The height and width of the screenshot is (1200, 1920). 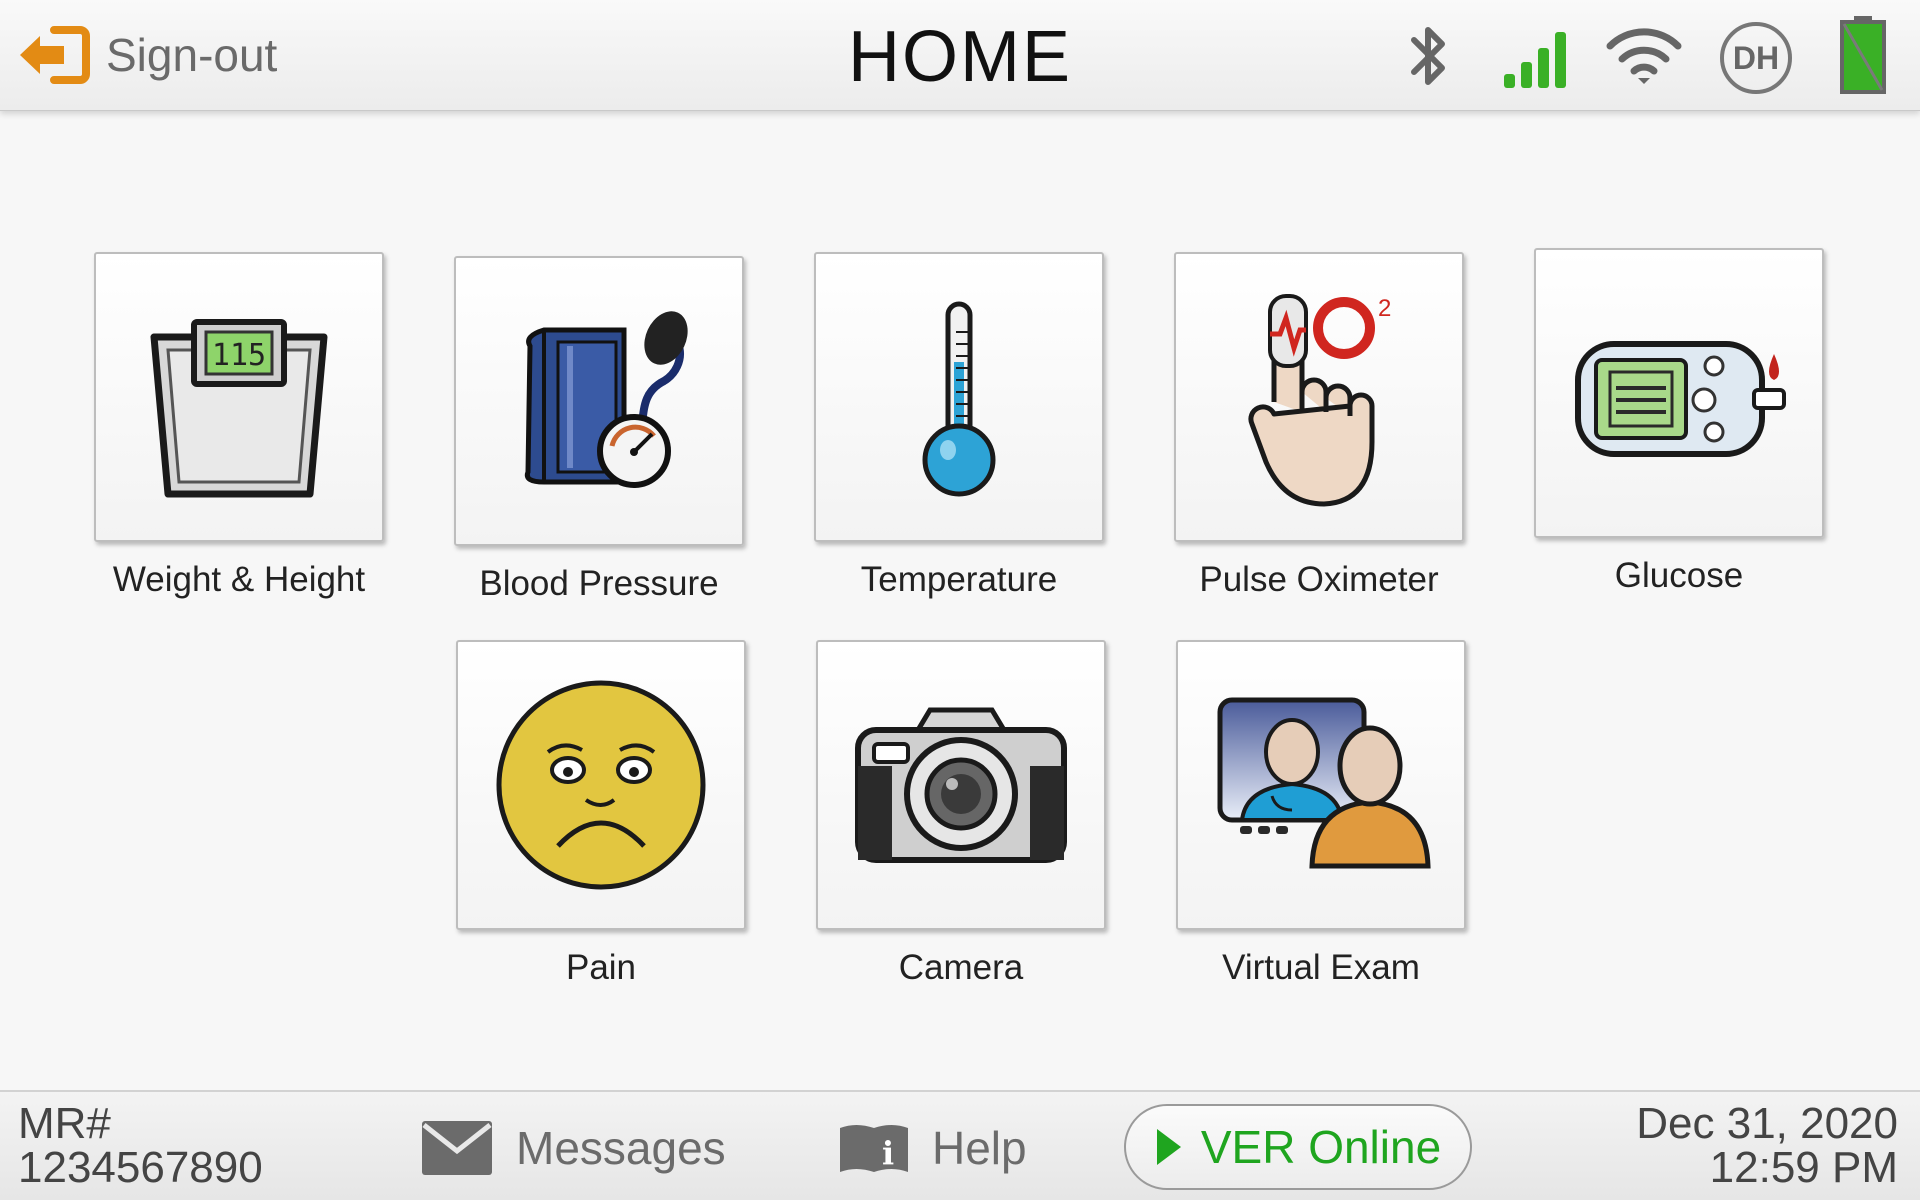 I want to click on tile-label: Camera, so click(x=961, y=967).